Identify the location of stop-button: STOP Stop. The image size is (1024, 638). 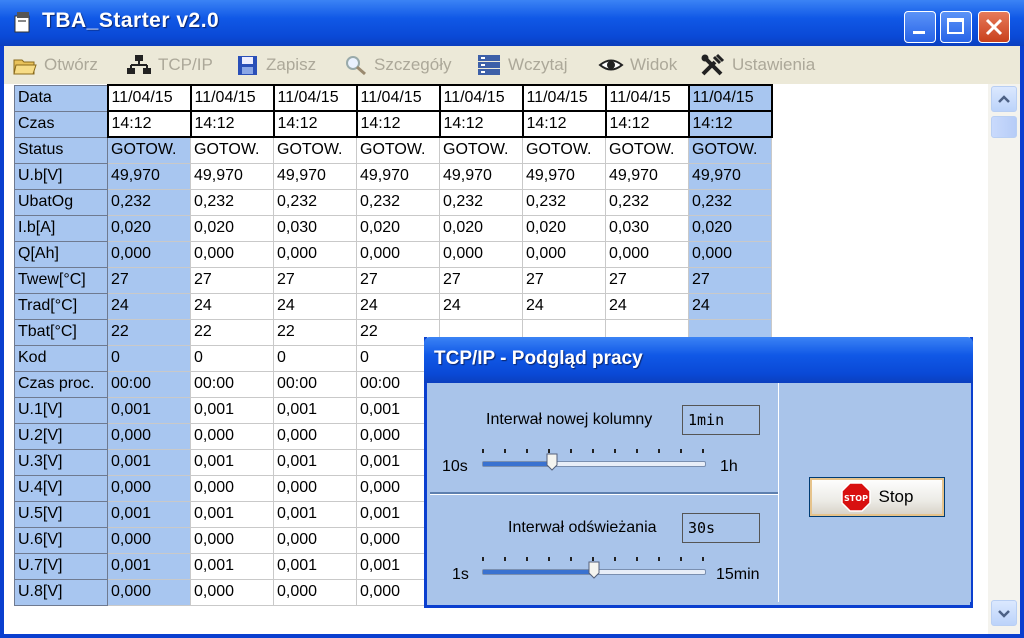
(877, 497).